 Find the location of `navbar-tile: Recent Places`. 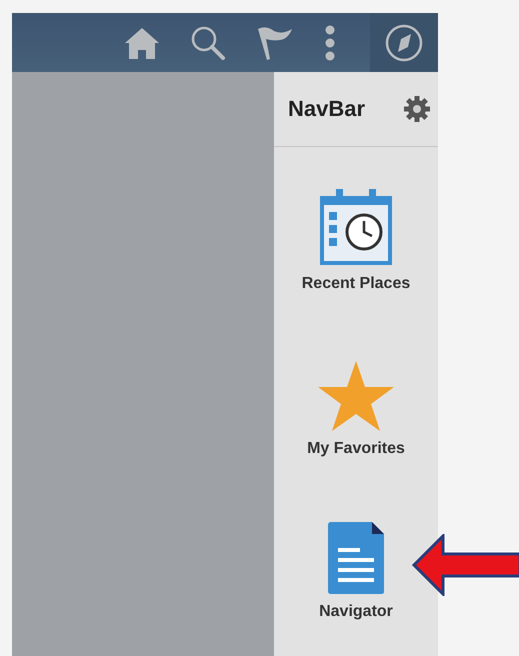

navbar-tile: Recent Places is located at coordinates (356, 240).